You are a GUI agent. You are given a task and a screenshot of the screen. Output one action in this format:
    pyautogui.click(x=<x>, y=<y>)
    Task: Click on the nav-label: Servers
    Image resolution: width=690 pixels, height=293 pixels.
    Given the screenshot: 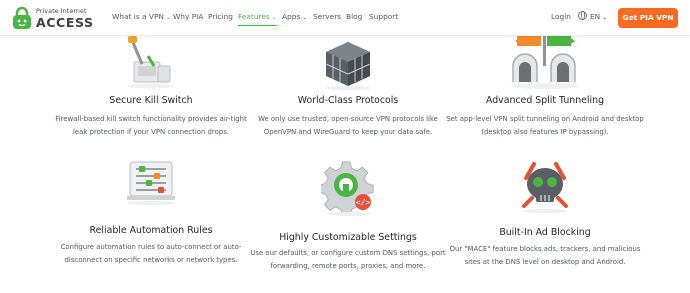 What is the action you would take?
    pyautogui.click(x=327, y=16)
    